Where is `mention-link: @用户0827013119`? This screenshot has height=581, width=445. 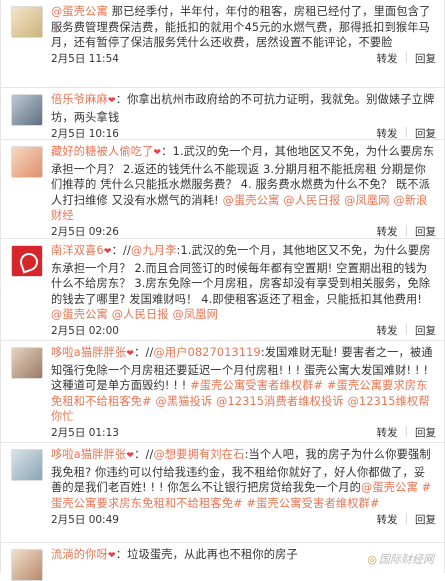
mention-link: @用户0827013119 is located at coordinates (206, 352).